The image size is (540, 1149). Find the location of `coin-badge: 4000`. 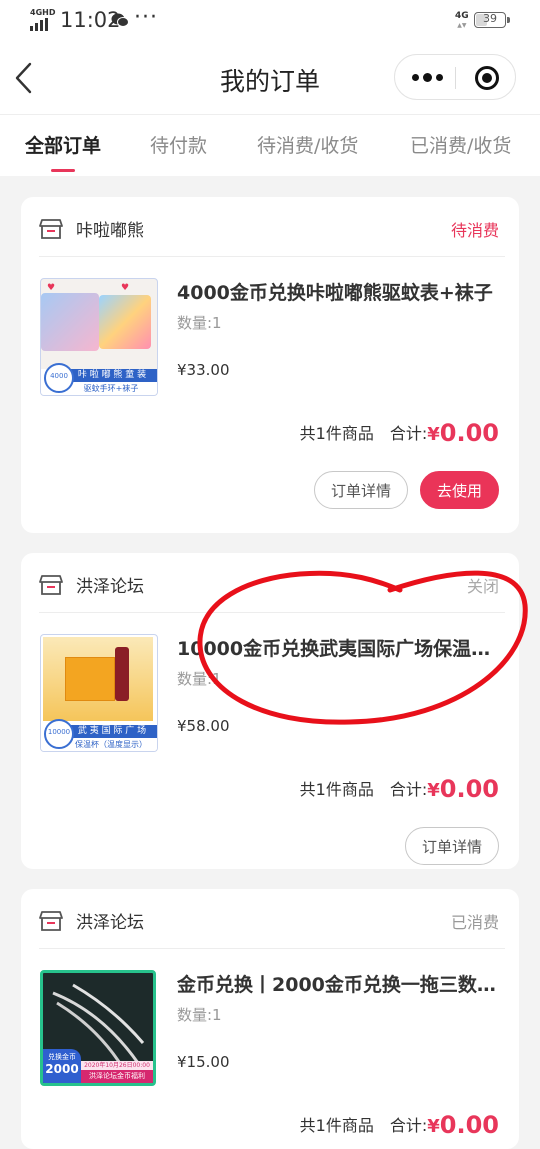

coin-badge: 4000 is located at coordinates (59, 378).